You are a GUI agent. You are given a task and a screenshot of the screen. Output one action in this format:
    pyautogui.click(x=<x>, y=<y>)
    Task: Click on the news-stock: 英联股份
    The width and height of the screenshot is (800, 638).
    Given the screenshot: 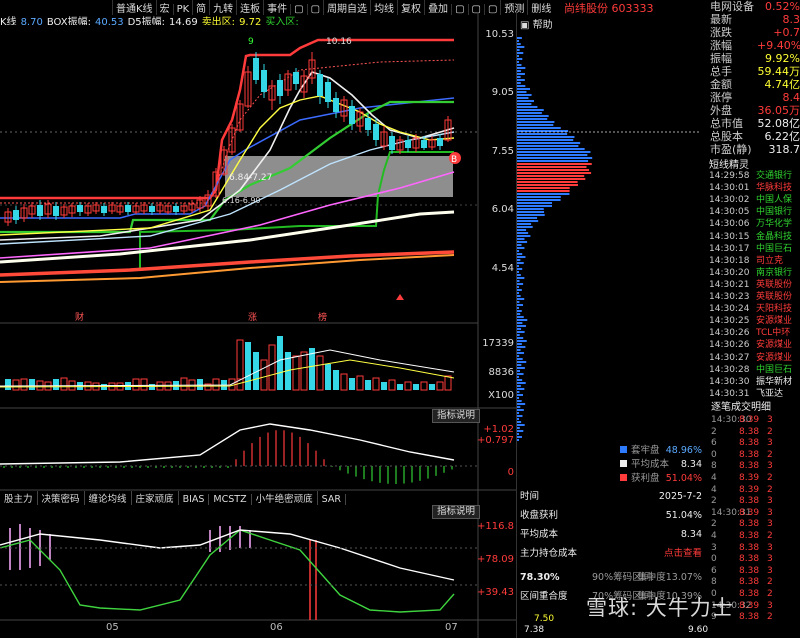 What is the action you would take?
    pyautogui.click(x=774, y=285)
    